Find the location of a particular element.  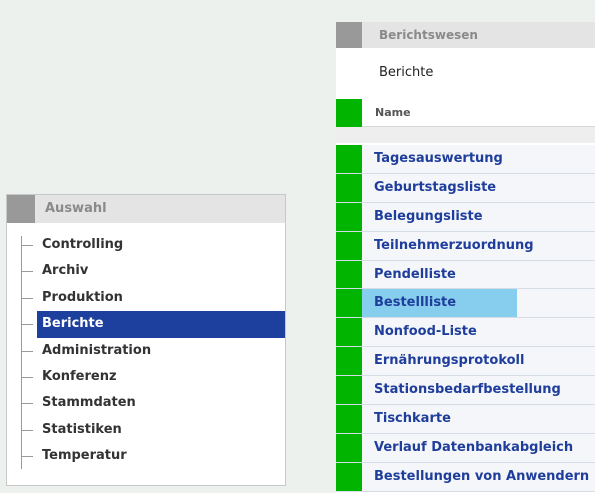

report-row-tagesauswertung: Tagesauswertung is located at coordinates (465, 159).